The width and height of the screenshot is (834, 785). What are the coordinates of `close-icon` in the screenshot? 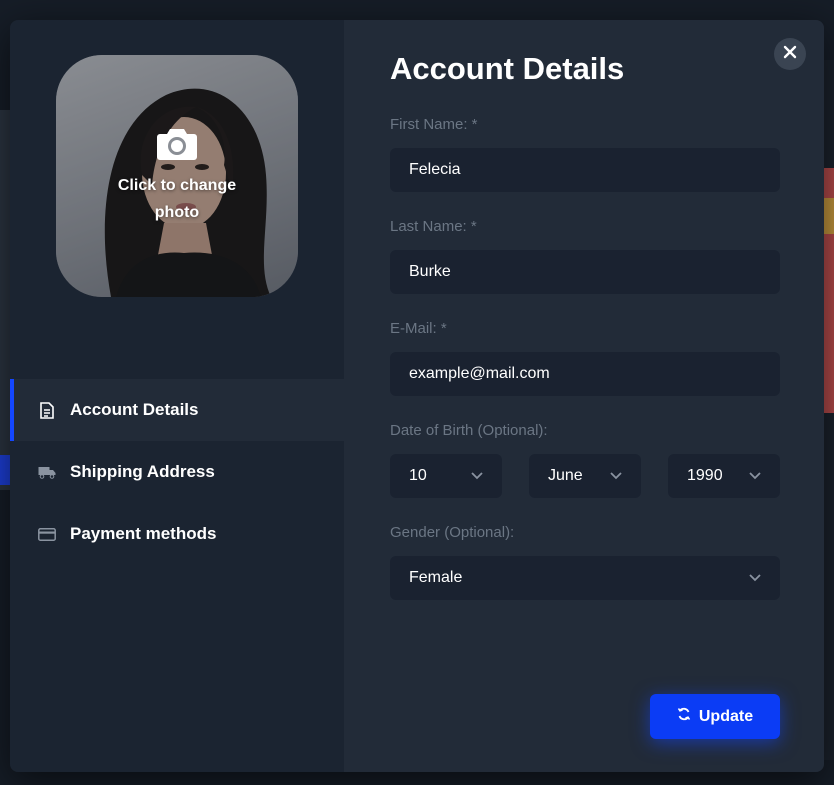 It's located at (790, 54).